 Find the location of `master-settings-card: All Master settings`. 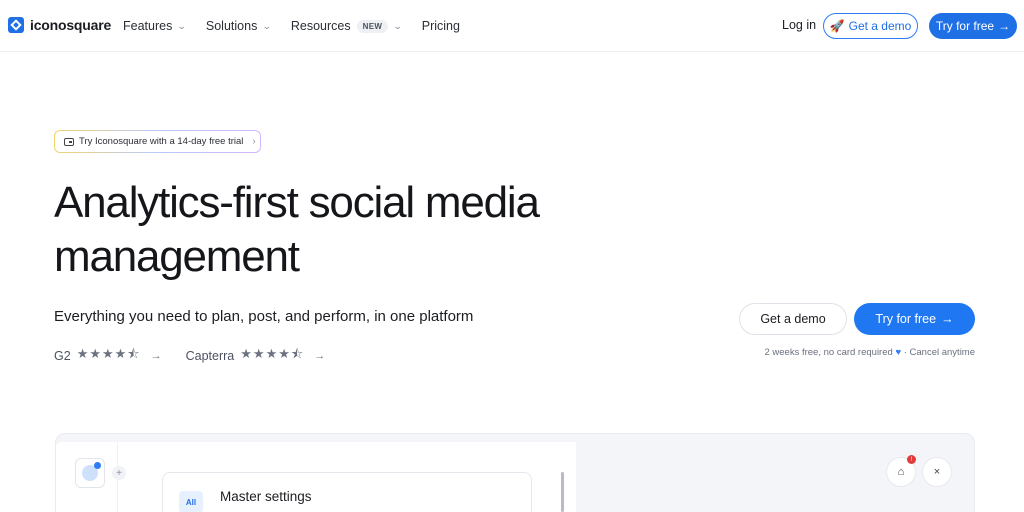

master-settings-card: All Master settings is located at coordinates (347, 492).